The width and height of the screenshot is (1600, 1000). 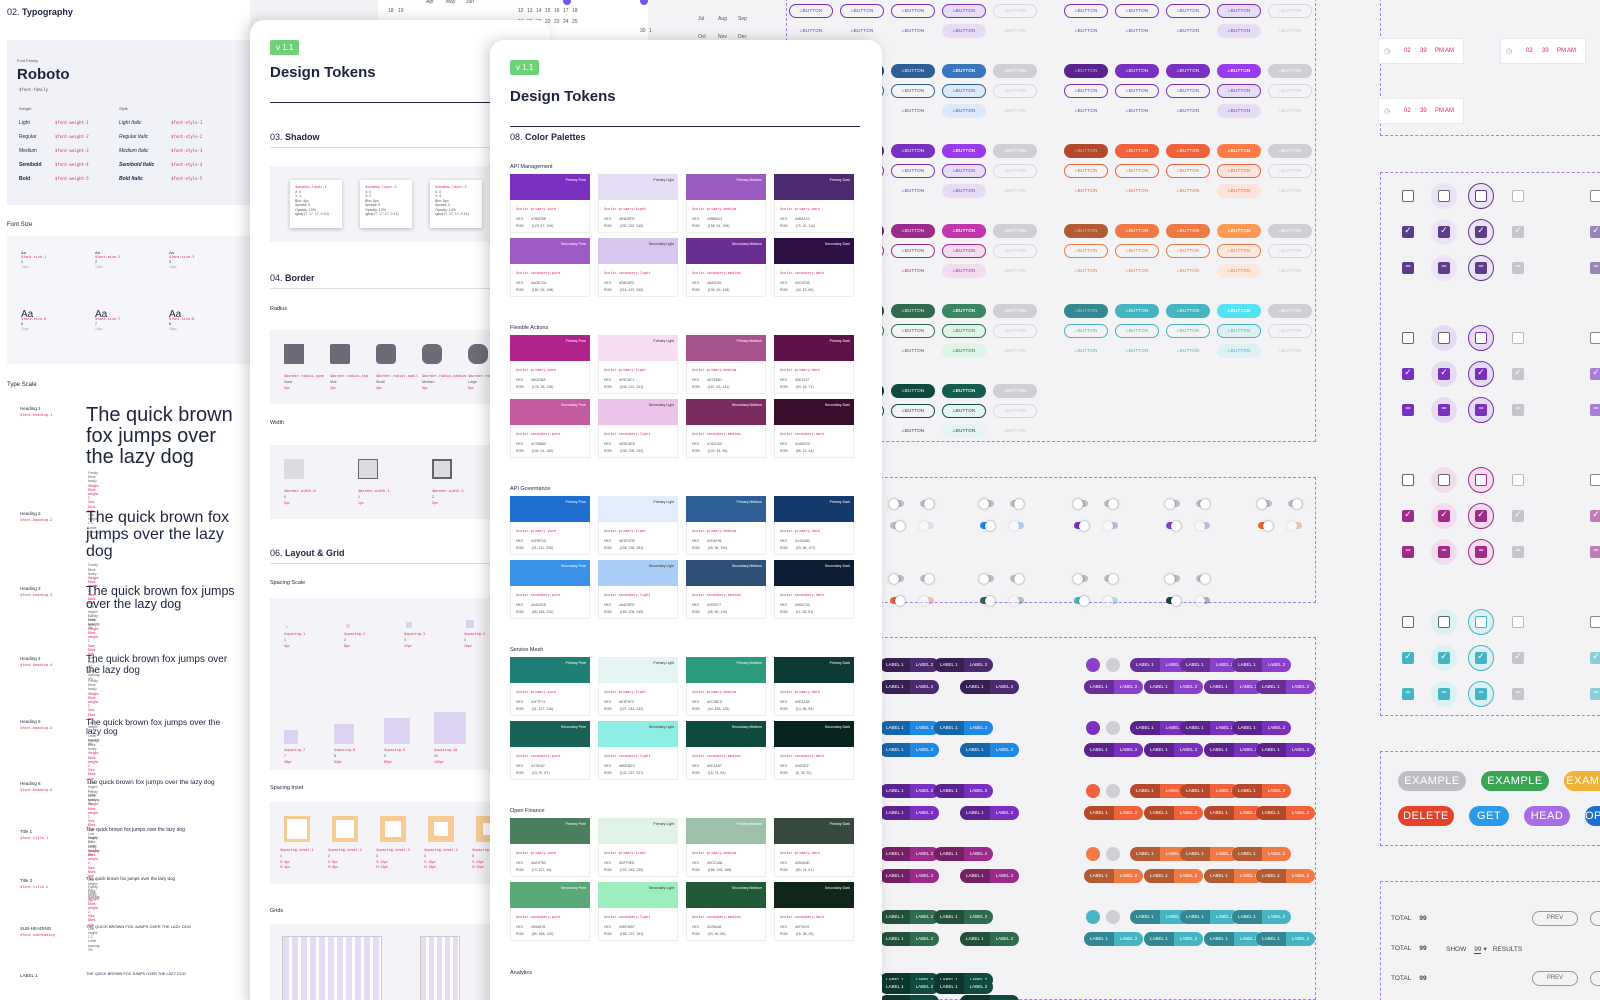 What do you see at coordinates (644, 2) in the screenshot?
I see `calendar-selected-day` at bounding box center [644, 2].